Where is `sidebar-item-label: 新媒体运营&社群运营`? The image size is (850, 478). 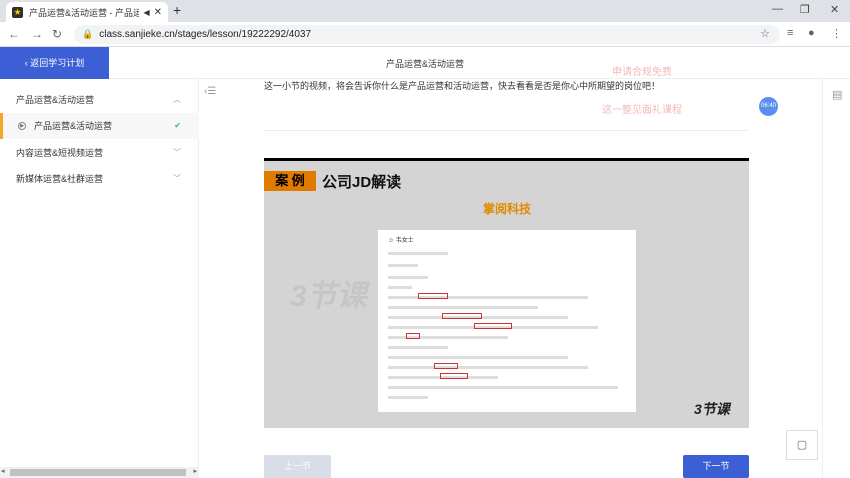 sidebar-item-label: 新媒体运营&社群运营 is located at coordinates (60, 179).